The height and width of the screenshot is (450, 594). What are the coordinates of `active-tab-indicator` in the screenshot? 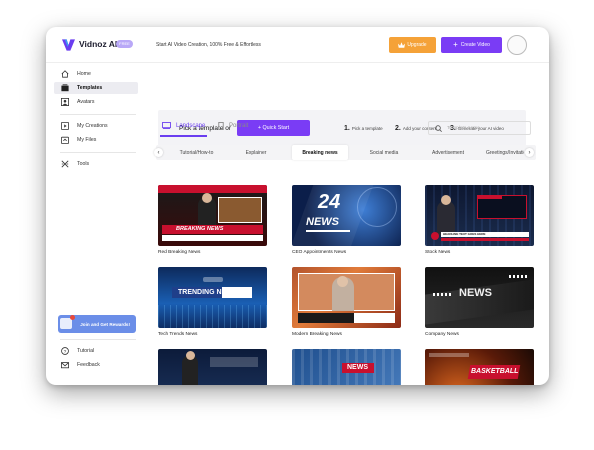 It's located at (183, 136).